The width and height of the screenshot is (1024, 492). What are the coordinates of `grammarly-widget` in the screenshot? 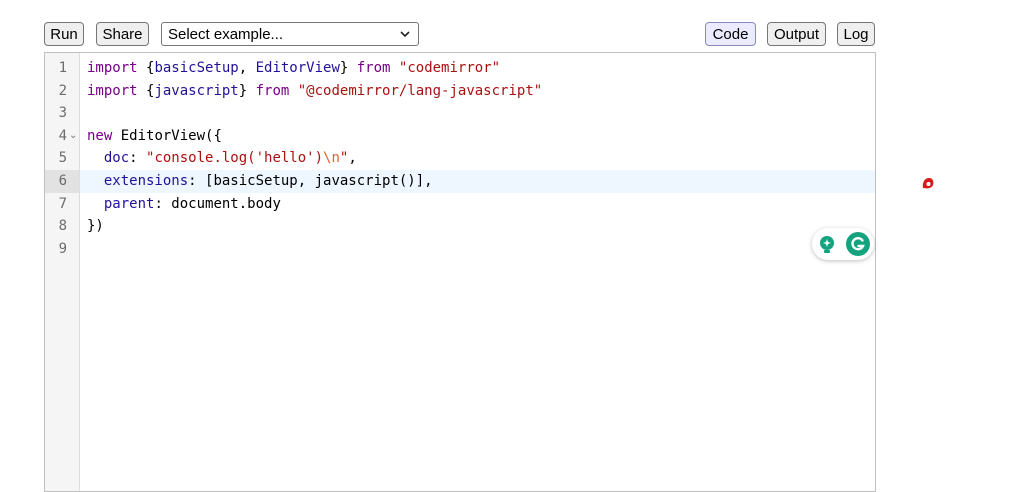 It's located at (843, 244).